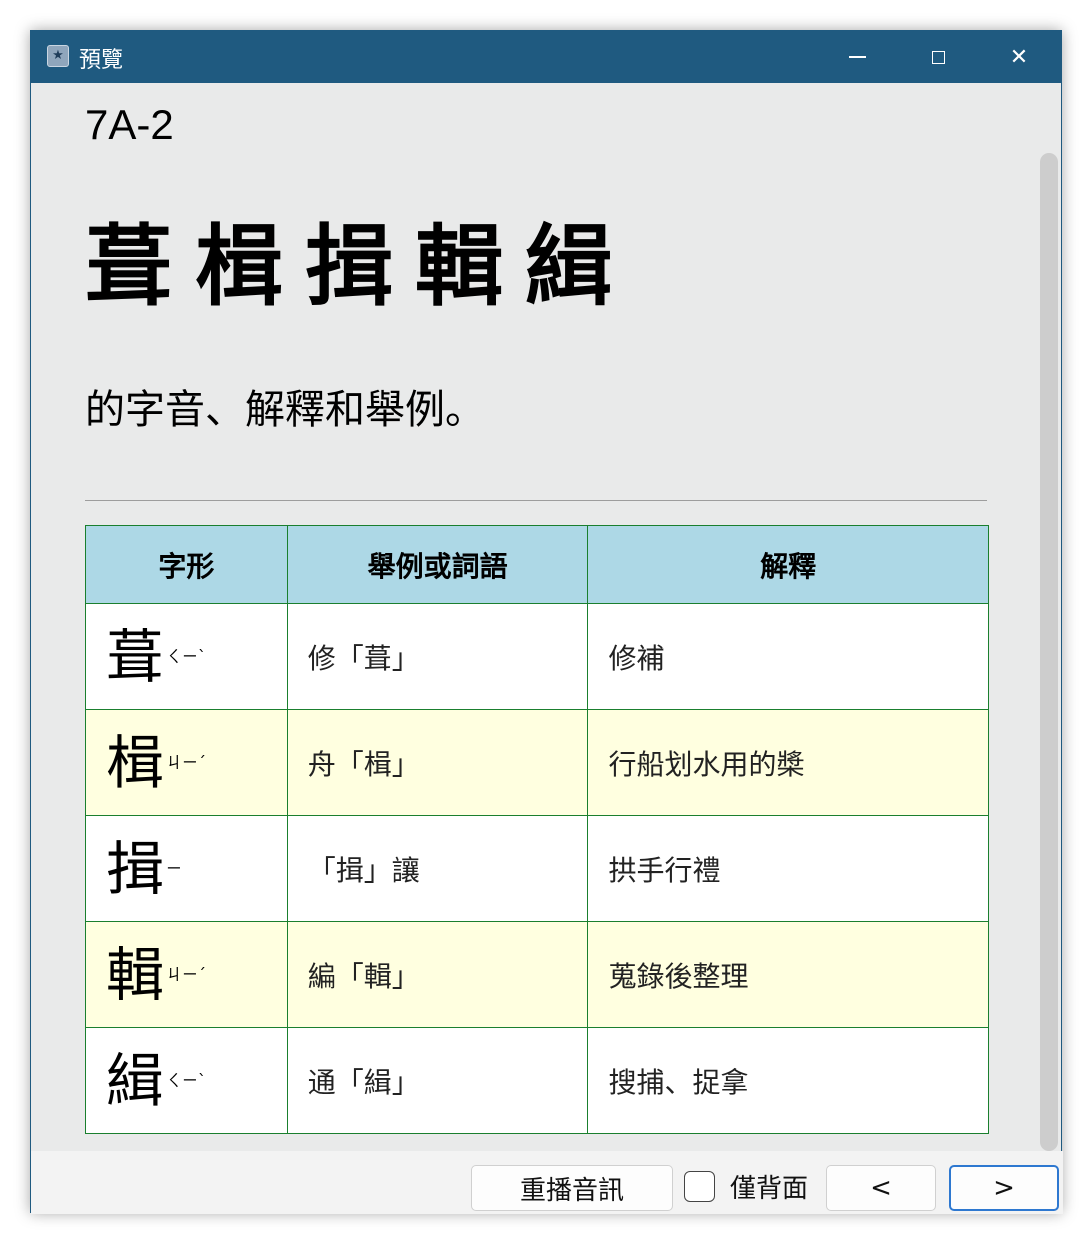 This screenshot has width=1092, height=1243. I want to click on maximize-button, so click(938, 57).